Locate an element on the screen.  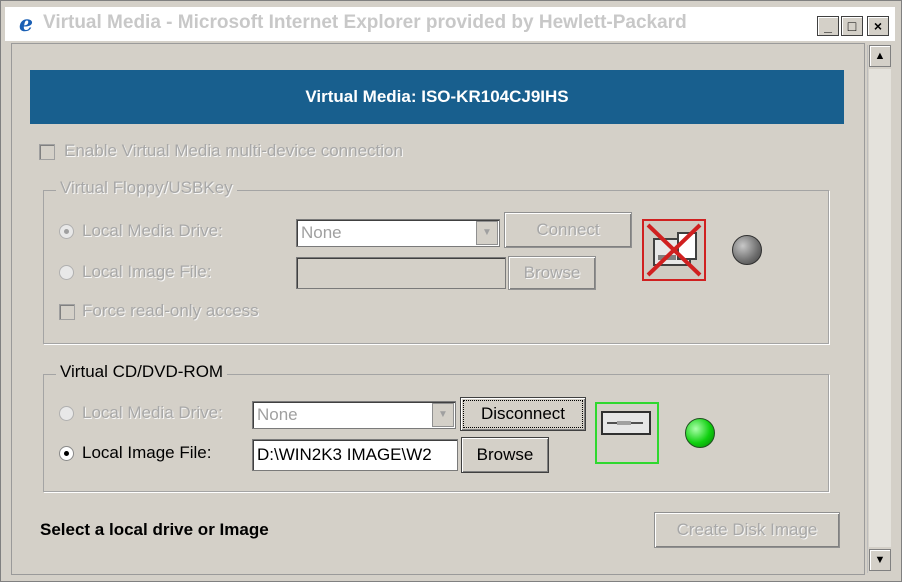
scroll-down-arrow-icon: ▼ is located at coordinates (880, 560).